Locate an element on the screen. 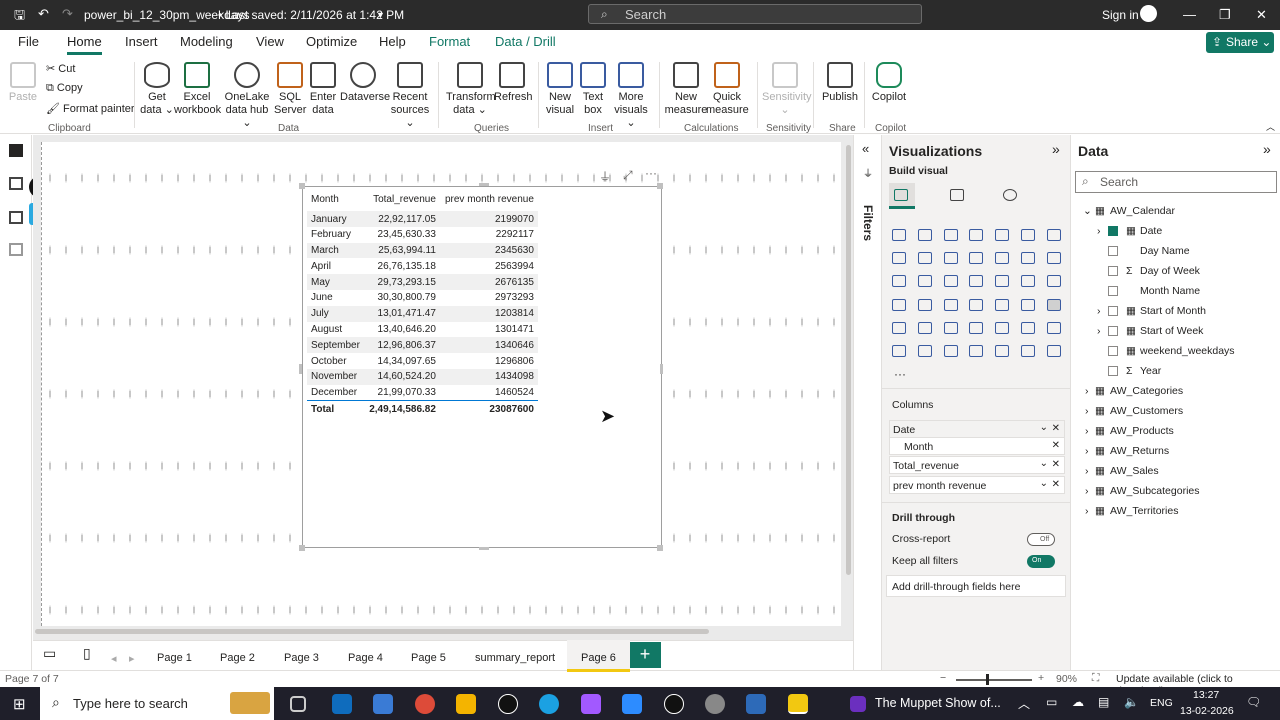 This screenshot has height=720, width=1280. volume-icon: 🔈 is located at coordinates (1131, 702).